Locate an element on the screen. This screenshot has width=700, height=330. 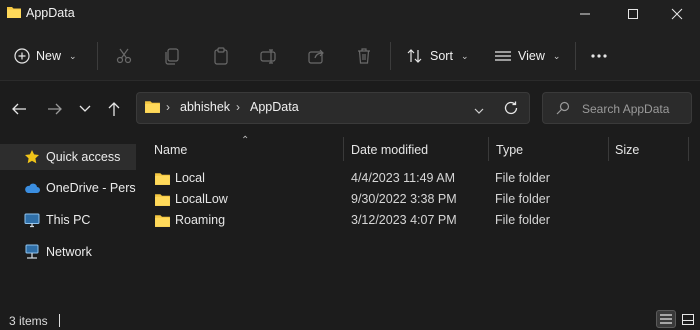
tiles-view-button is located at coordinates (688, 319).